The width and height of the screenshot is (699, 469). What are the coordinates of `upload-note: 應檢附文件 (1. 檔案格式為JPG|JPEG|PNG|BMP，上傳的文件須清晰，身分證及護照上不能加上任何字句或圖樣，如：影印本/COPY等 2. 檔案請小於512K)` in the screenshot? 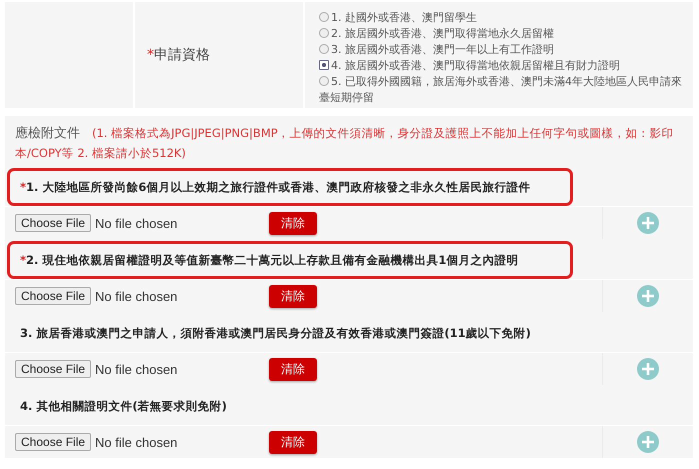 It's located at (344, 143).